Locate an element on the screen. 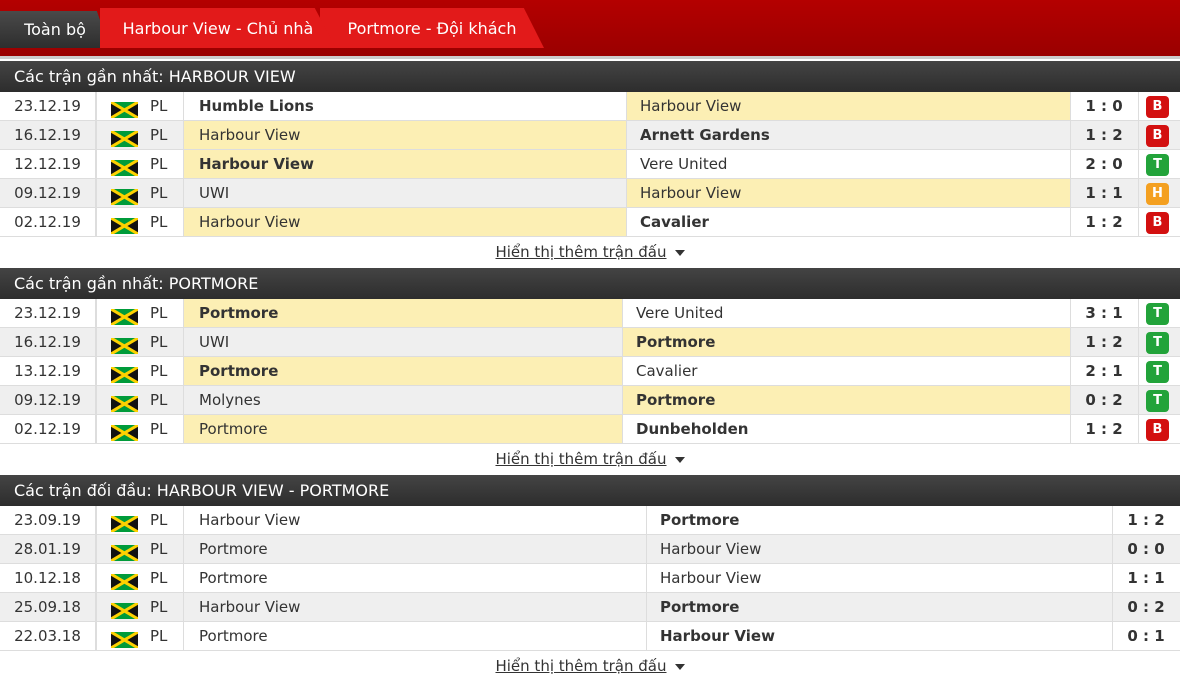  match-row: 23.12.19 PL Portmore Vere United 3 : 1 T is located at coordinates (590, 313).